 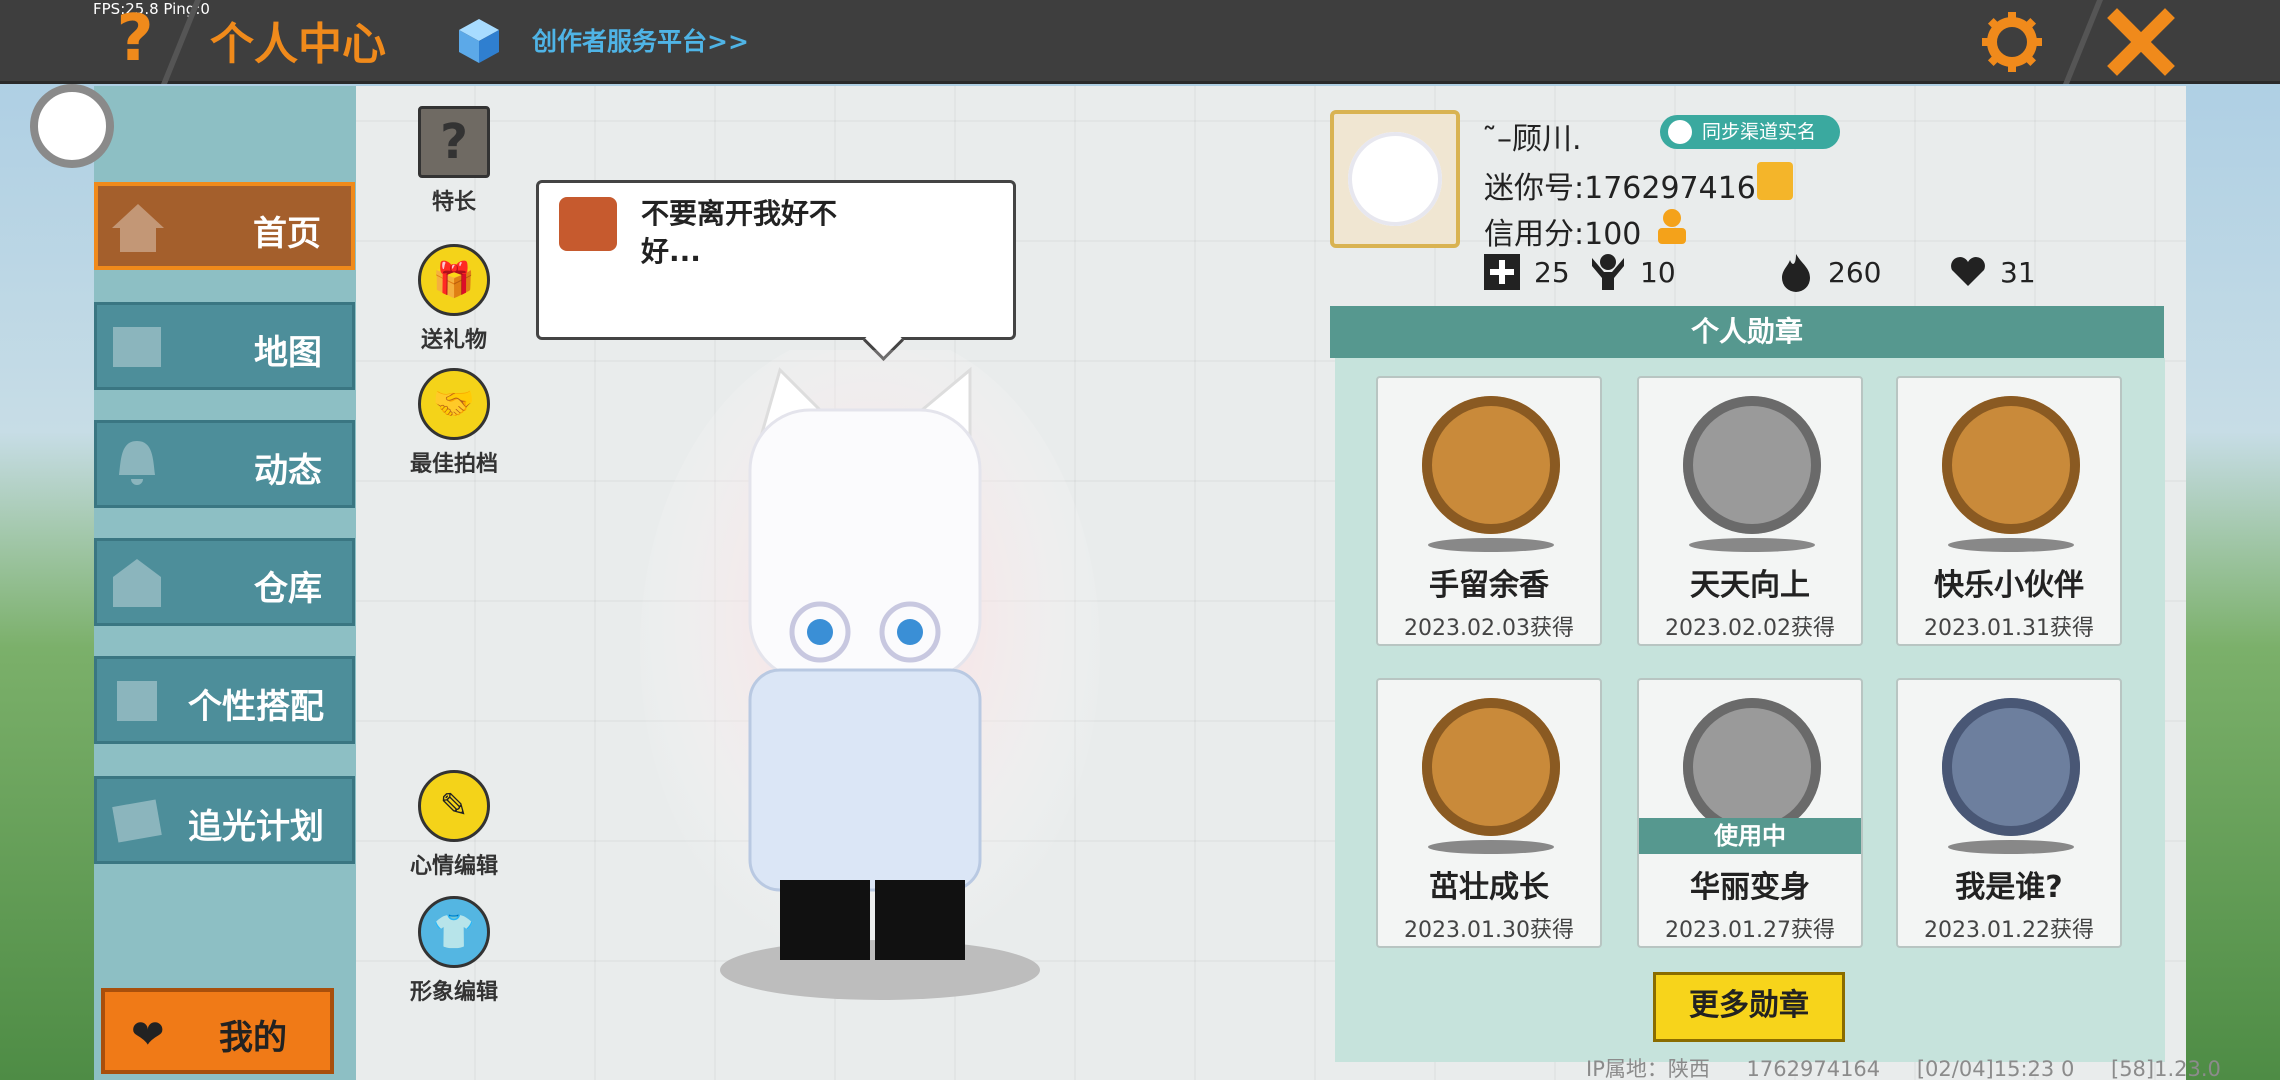 I want to click on likes-stat: 31, so click(x=1992, y=272).